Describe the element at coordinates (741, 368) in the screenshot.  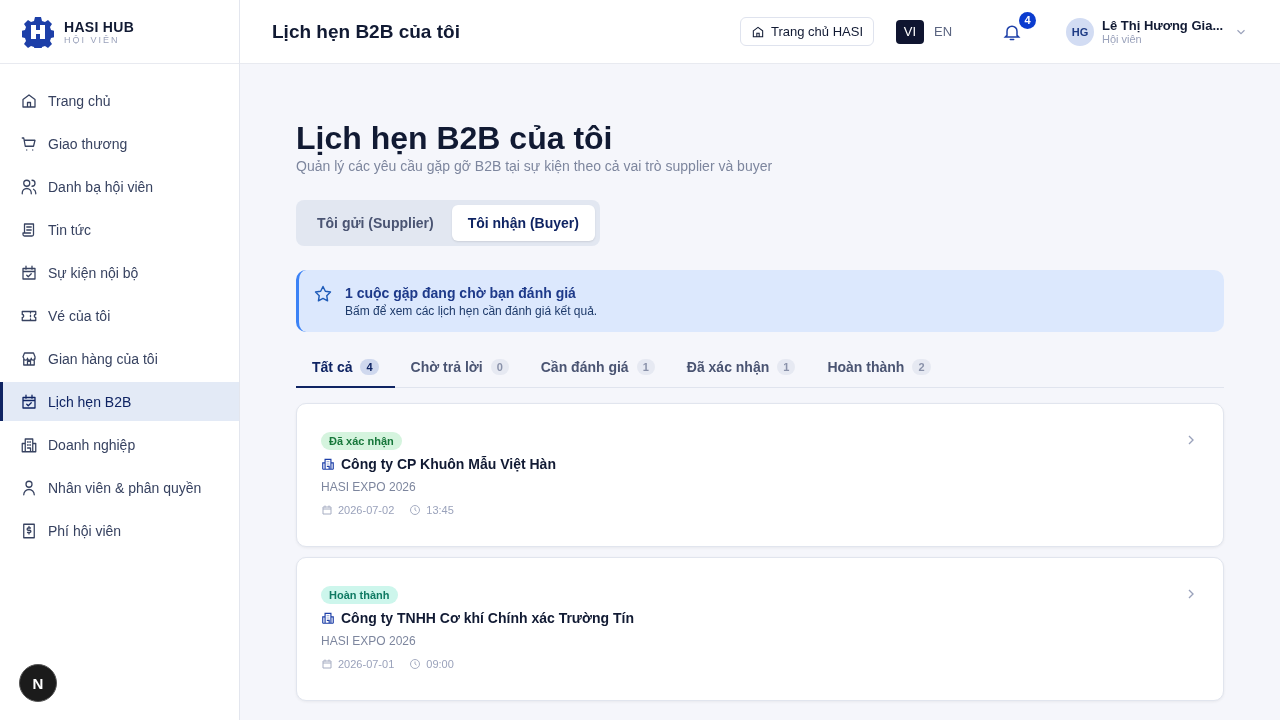
I see `status-tab: Đã xác nhận 1` at that location.